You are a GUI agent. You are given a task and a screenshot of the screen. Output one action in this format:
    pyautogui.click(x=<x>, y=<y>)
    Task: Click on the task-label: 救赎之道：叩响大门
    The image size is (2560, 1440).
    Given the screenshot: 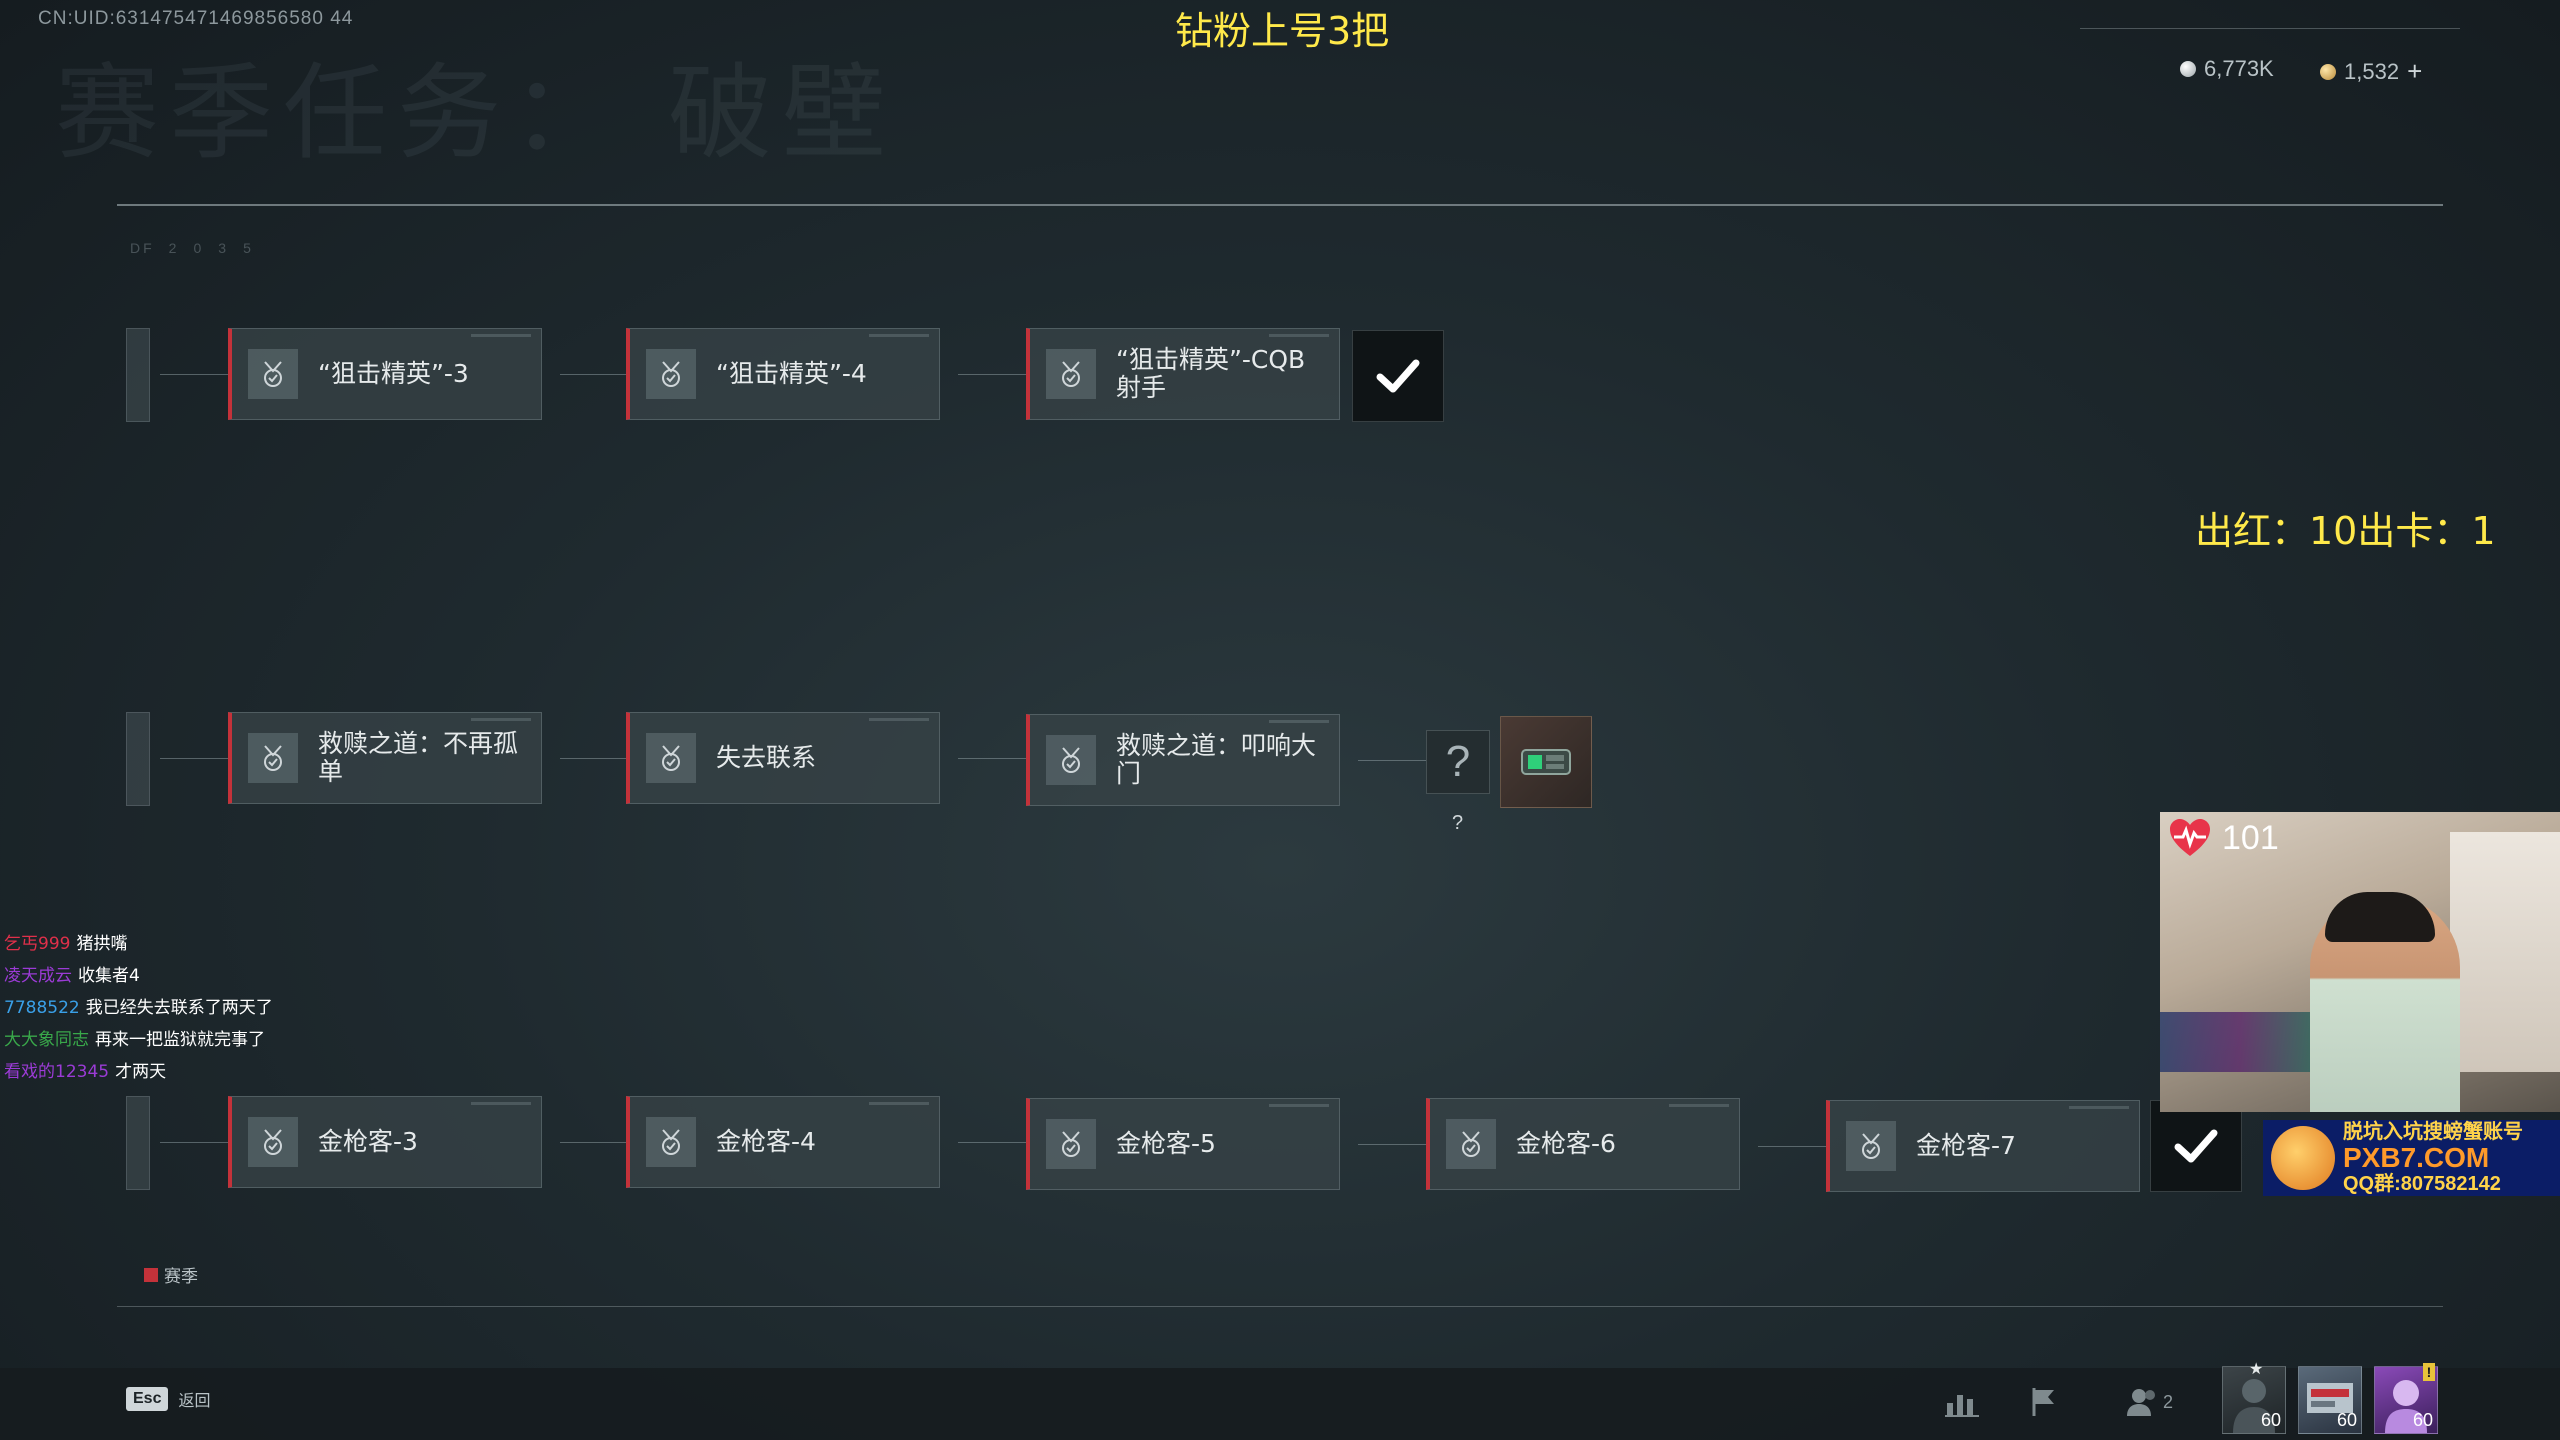 What is the action you would take?
    pyautogui.click(x=1216, y=759)
    